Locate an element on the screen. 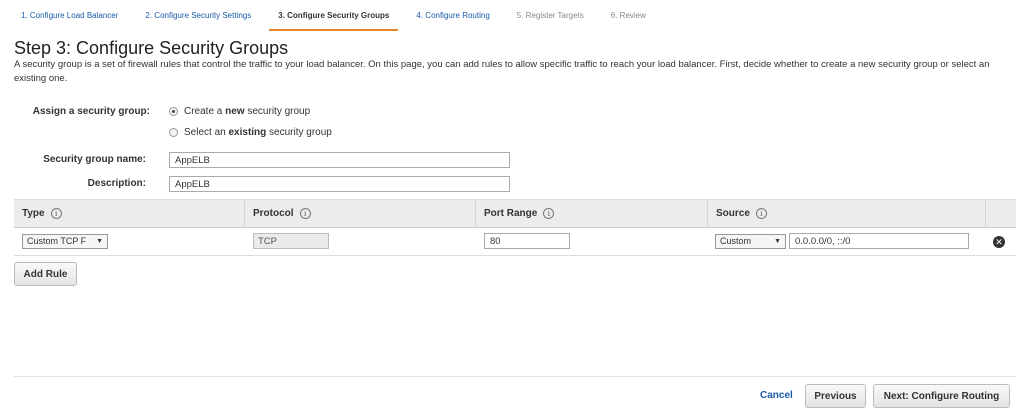 Image resolution: width=1024 pixels, height=412 pixels. column-port-range: Port Range i is located at coordinates (591, 213).